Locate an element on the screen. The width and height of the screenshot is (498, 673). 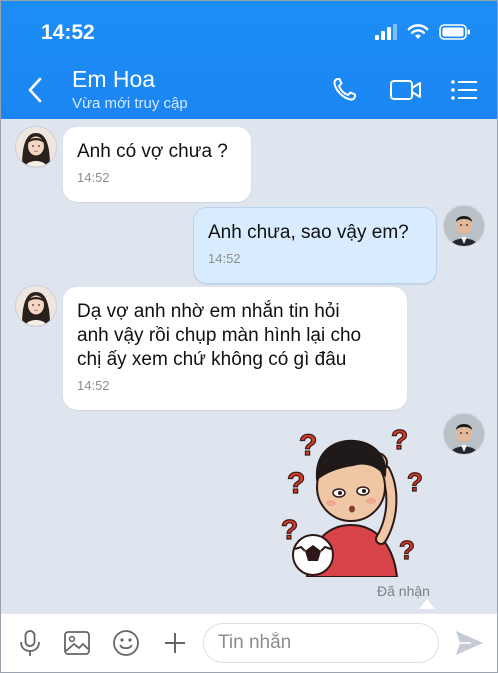
call-button is located at coordinates (345, 90).